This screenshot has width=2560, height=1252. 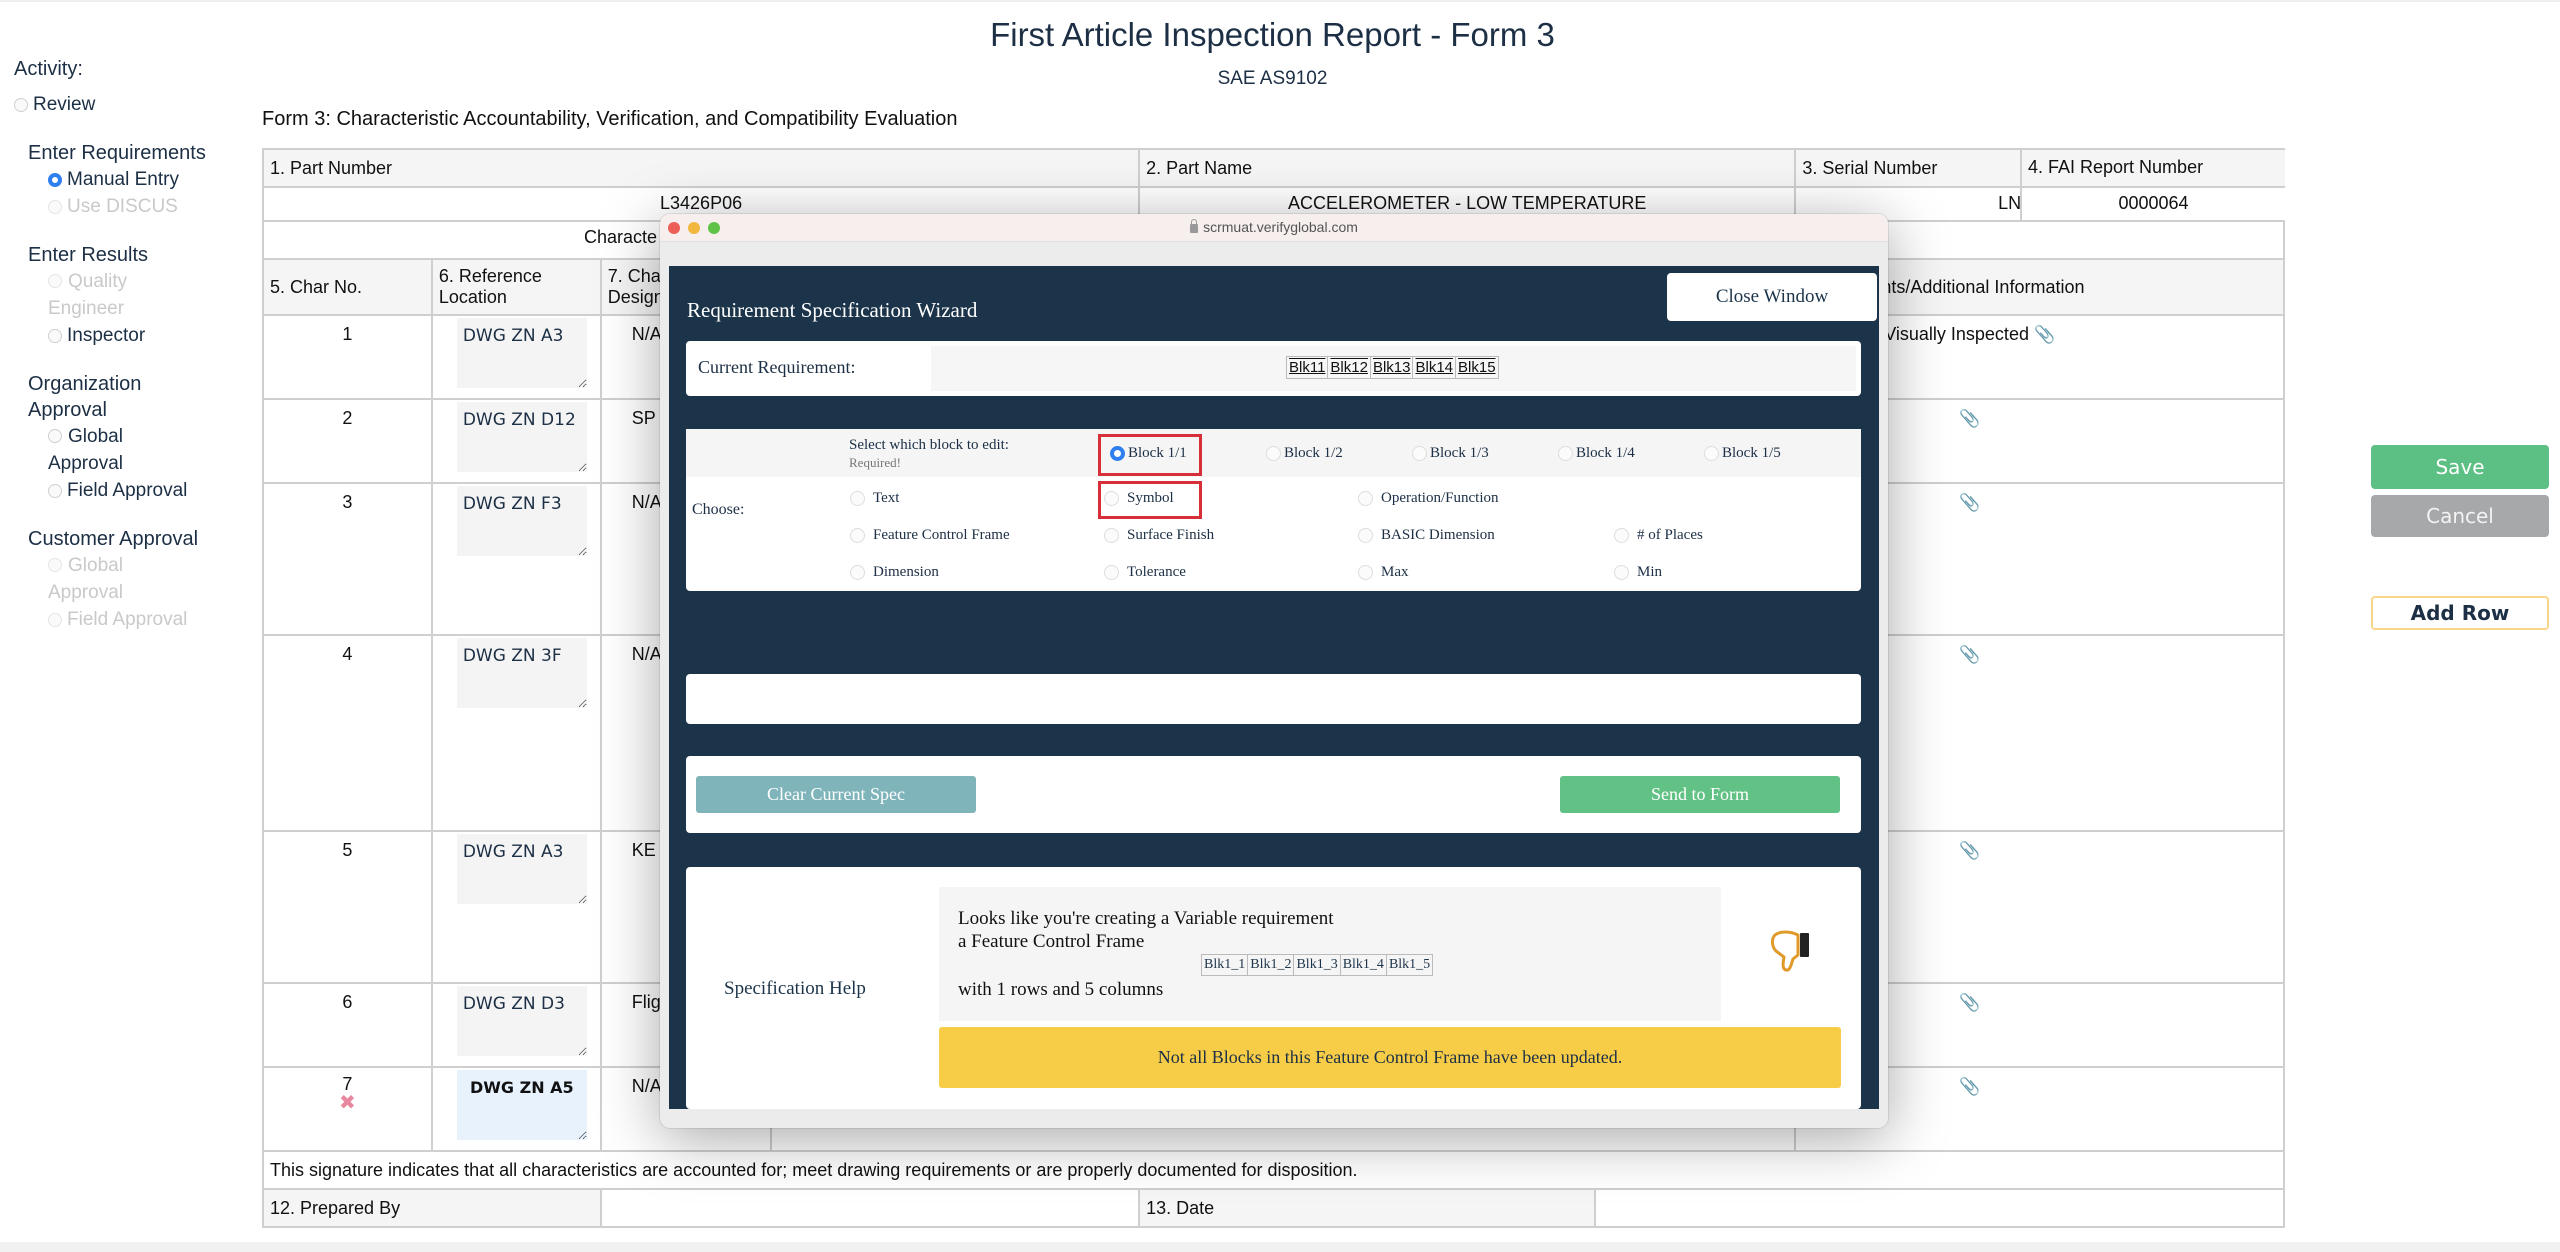 I want to click on date-field, so click(x=1939, y=1208).